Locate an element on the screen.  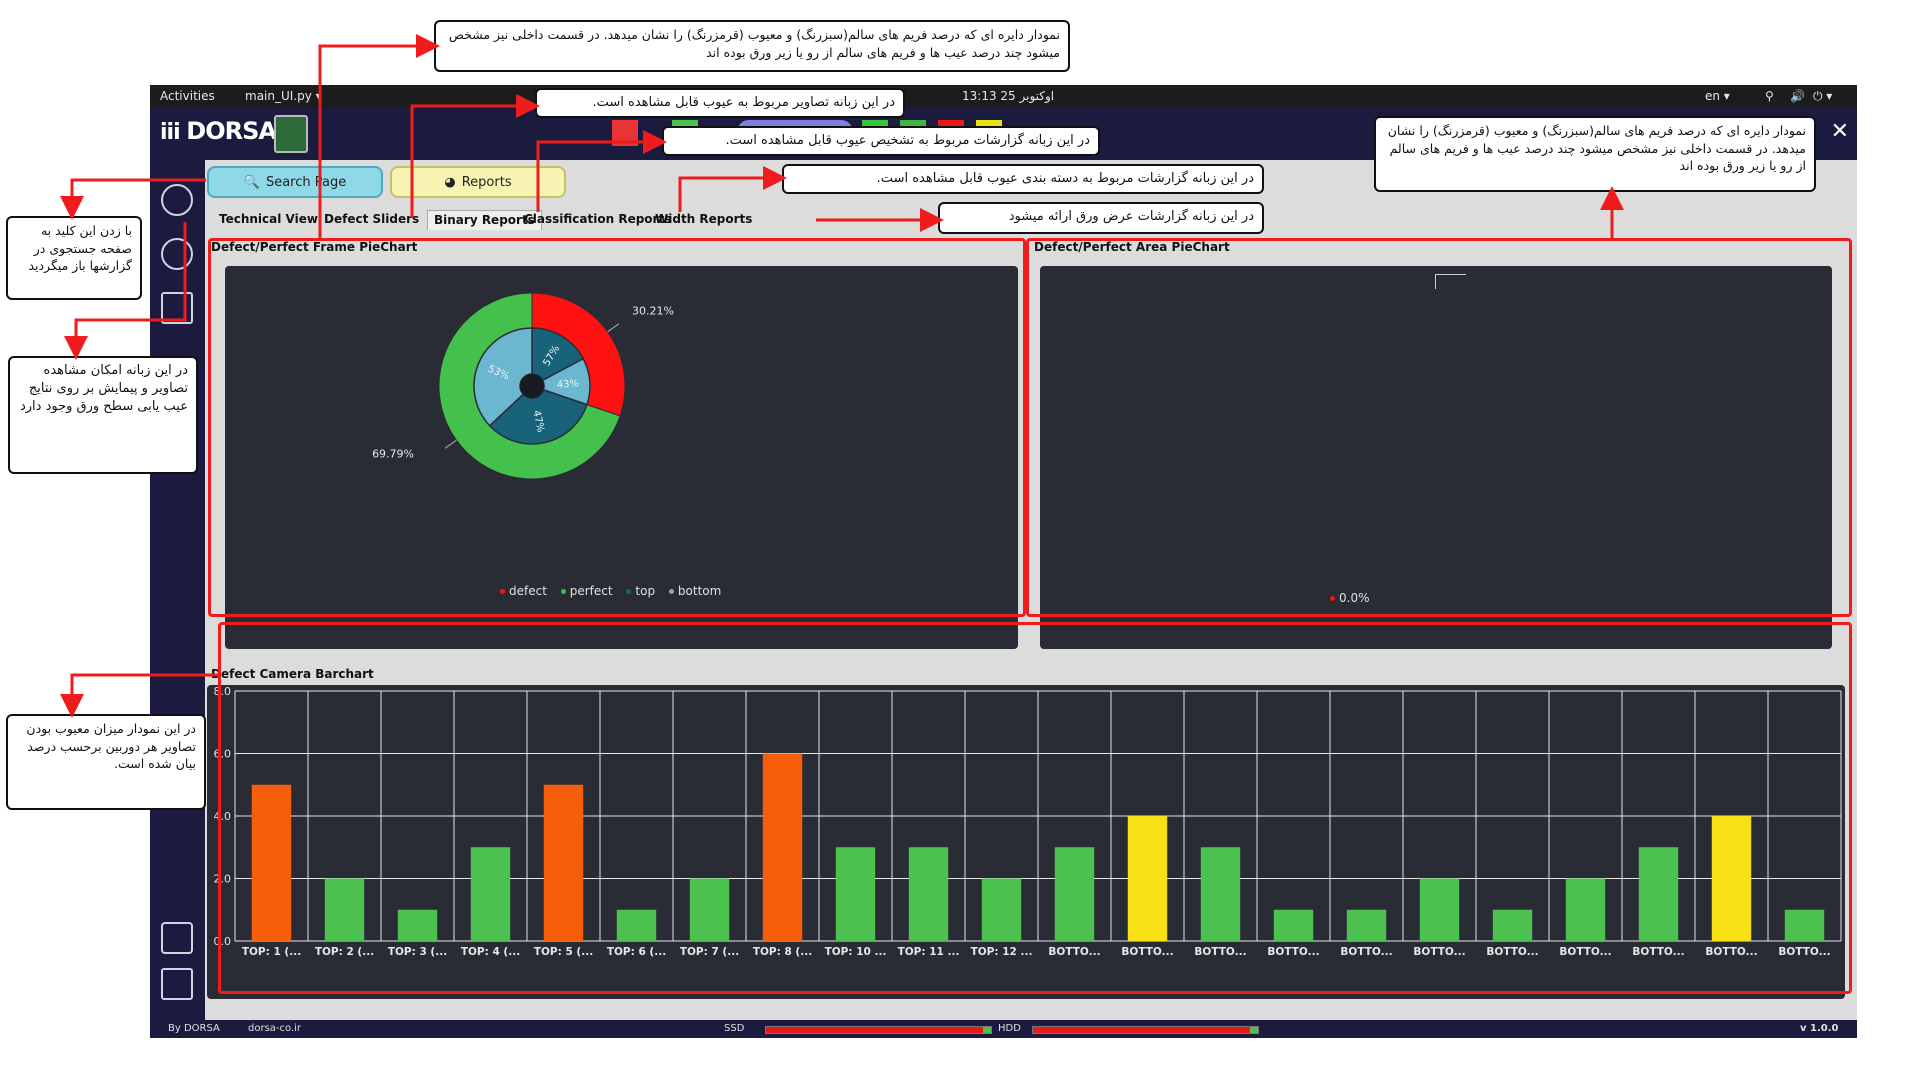
pie-chart-icon: ◕ is located at coordinates (450, 182).